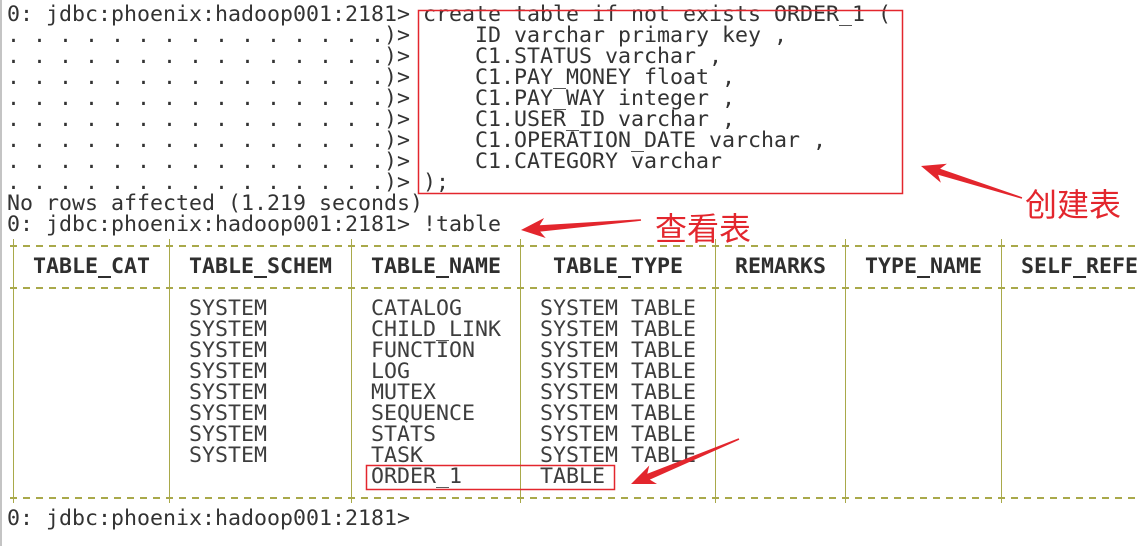  What do you see at coordinates (1073, 205) in the screenshot?
I see `create-table-label: 创建表` at bounding box center [1073, 205].